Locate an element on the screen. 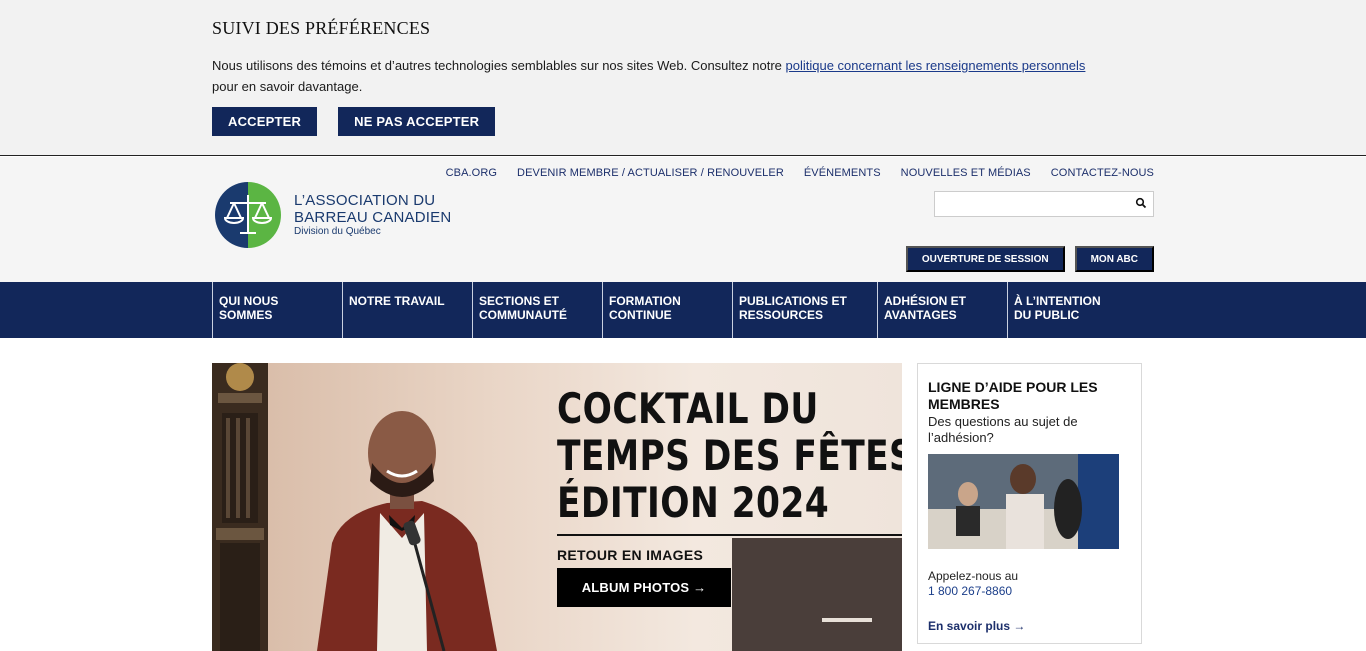  decline-cookies-button: NE PAS ACCEPTER is located at coordinates (417, 121).